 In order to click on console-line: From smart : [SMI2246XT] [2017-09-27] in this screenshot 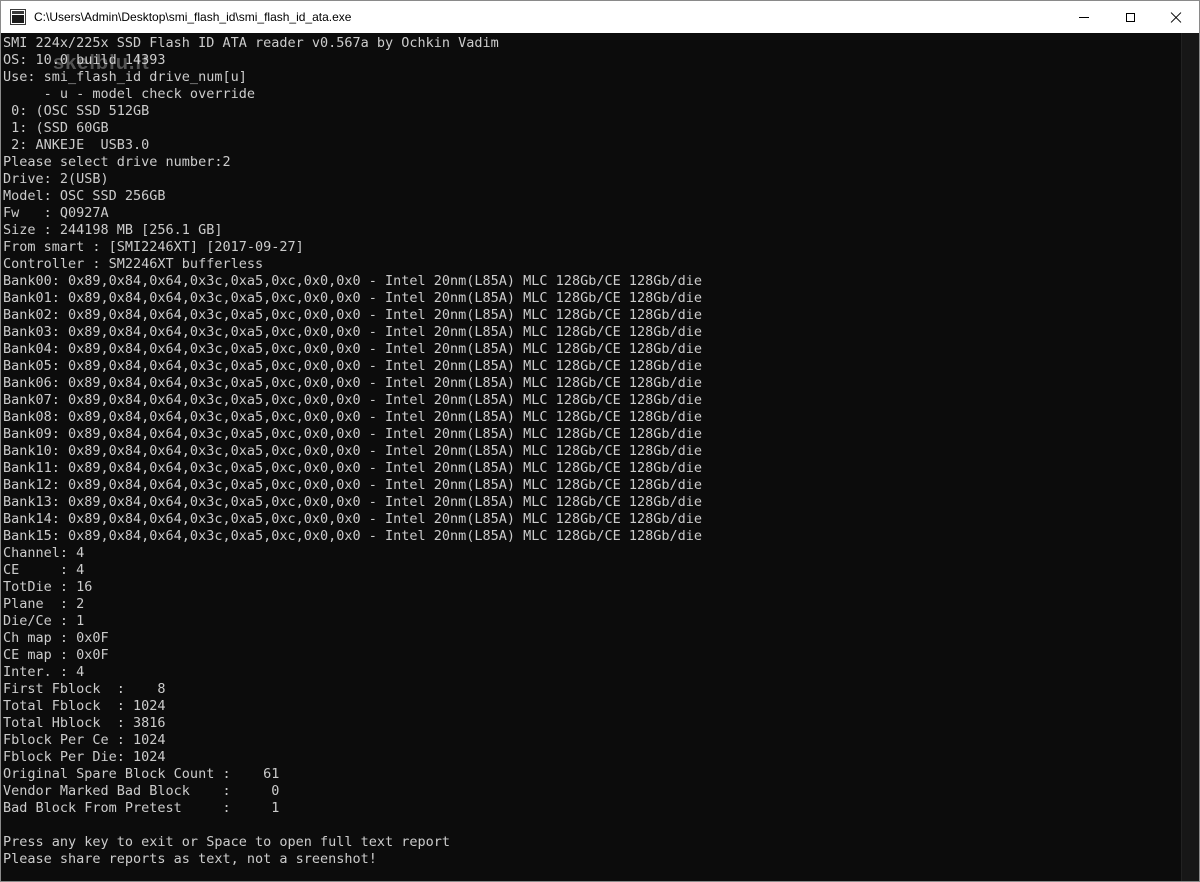, I will do `click(153, 247)`.